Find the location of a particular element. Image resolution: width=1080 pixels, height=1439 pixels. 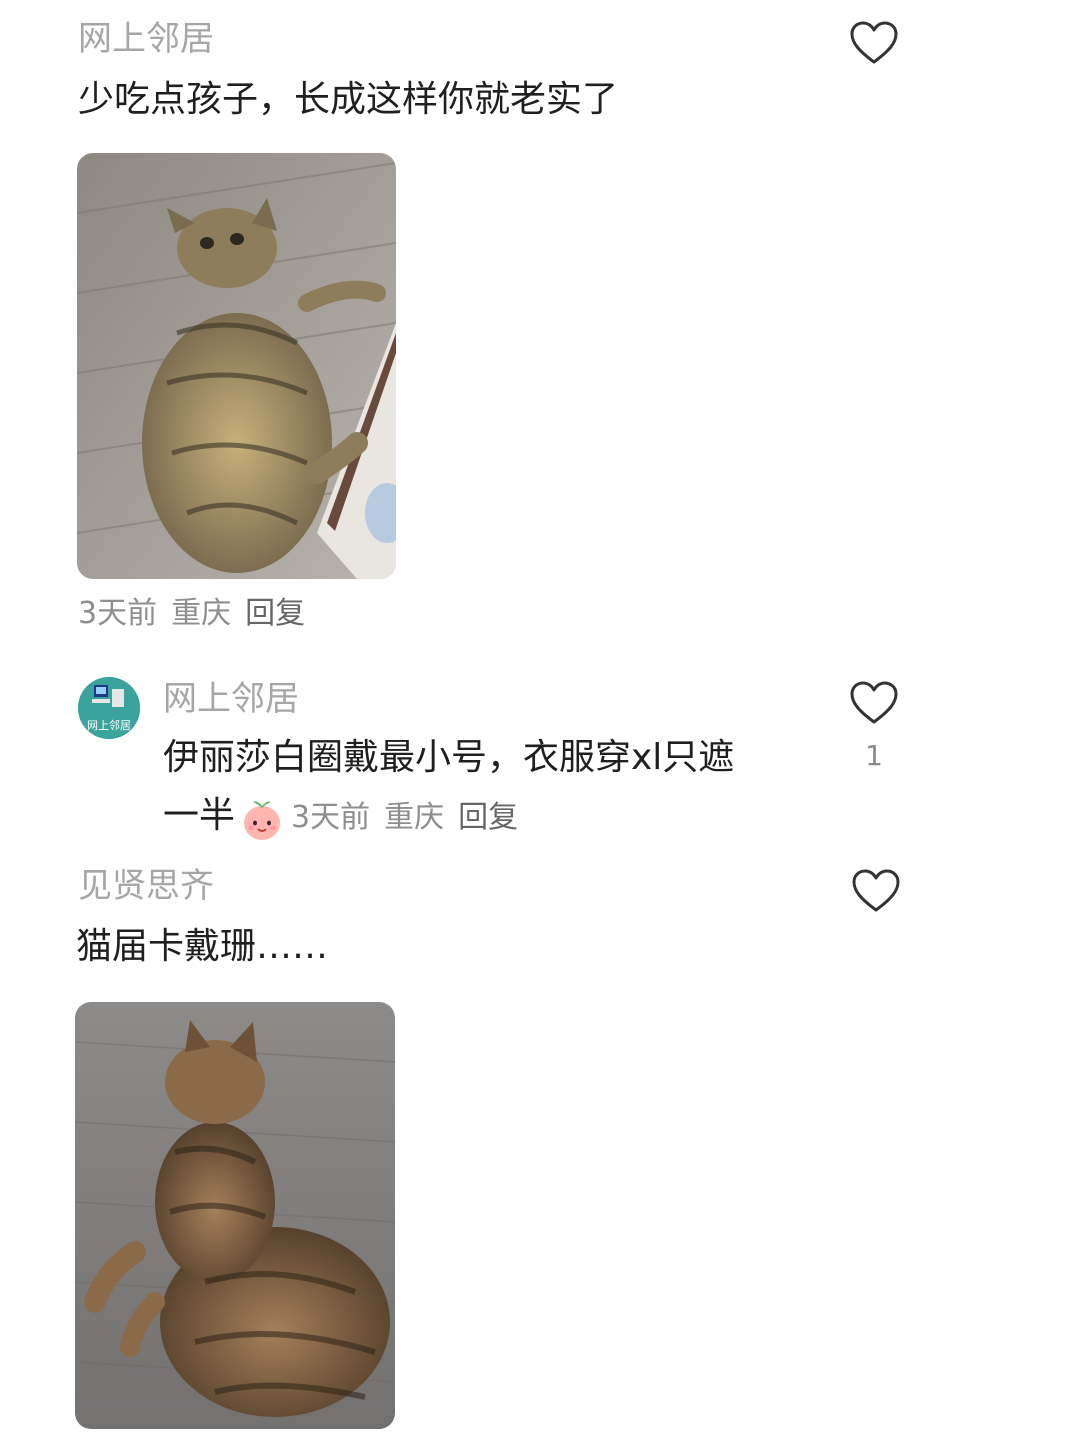

comment-2-text-line1: 伊丽莎白圈戴最小号，衣服穿xl只遮 is located at coordinates (449, 757).